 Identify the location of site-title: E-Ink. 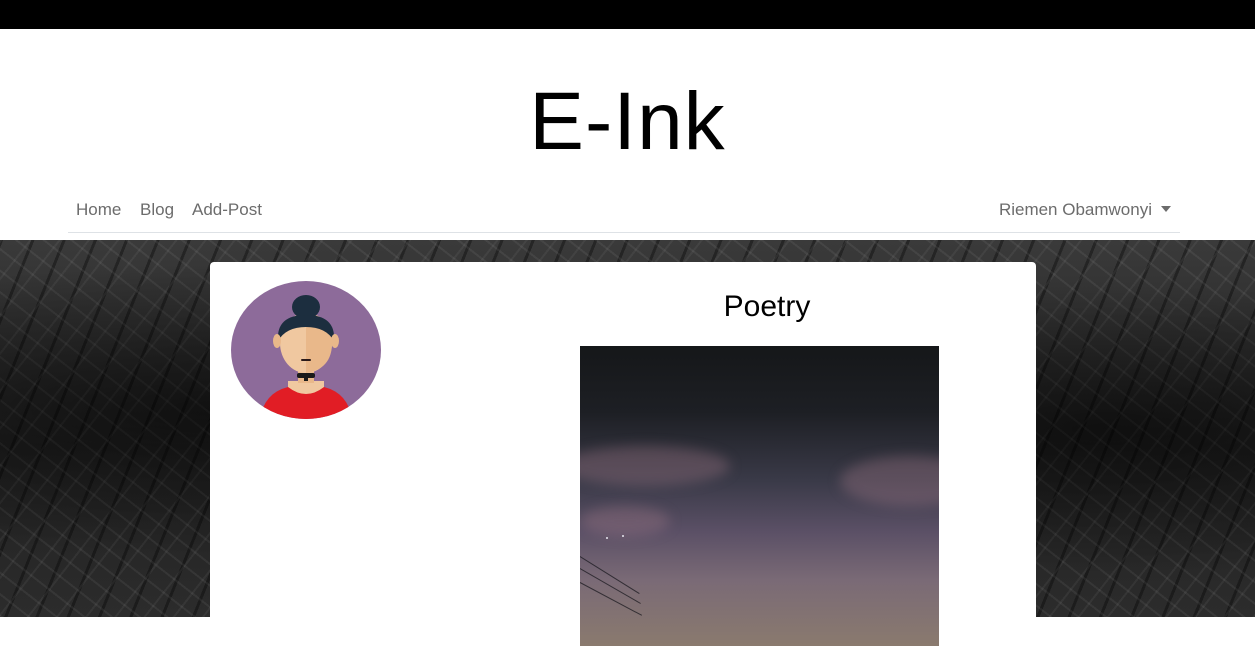
(627, 121).